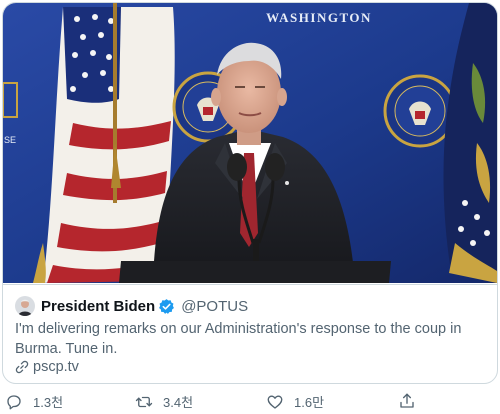 This screenshot has height=414, width=500. What do you see at coordinates (14, 401) in the screenshot?
I see `reply-icon` at bounding box center [14, 401].